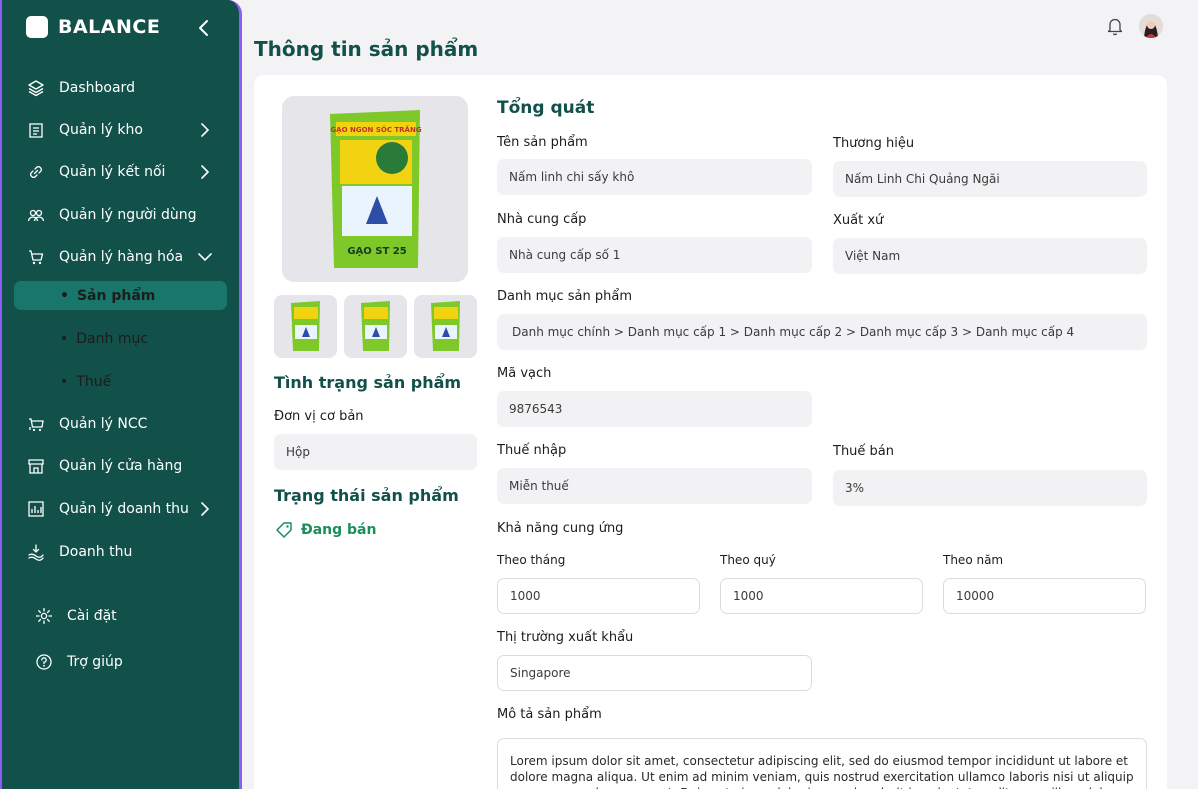  Describe the element at coordinates (36, 509) in the screenshot. I see `chart-icon` at that location.